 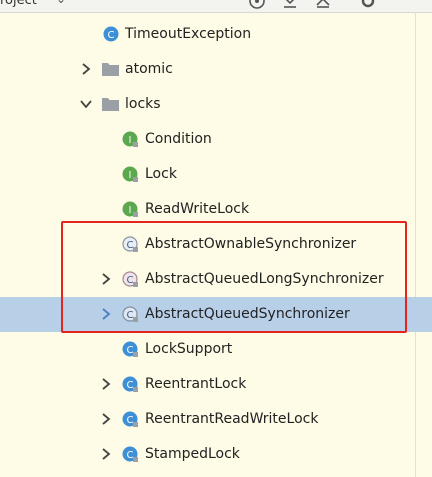 What do you see at coordinates (247, 314) in the screenshot?
I see `tree-item-label: AbstractQueuedSynchronizer` at bounding box center [247, 314].